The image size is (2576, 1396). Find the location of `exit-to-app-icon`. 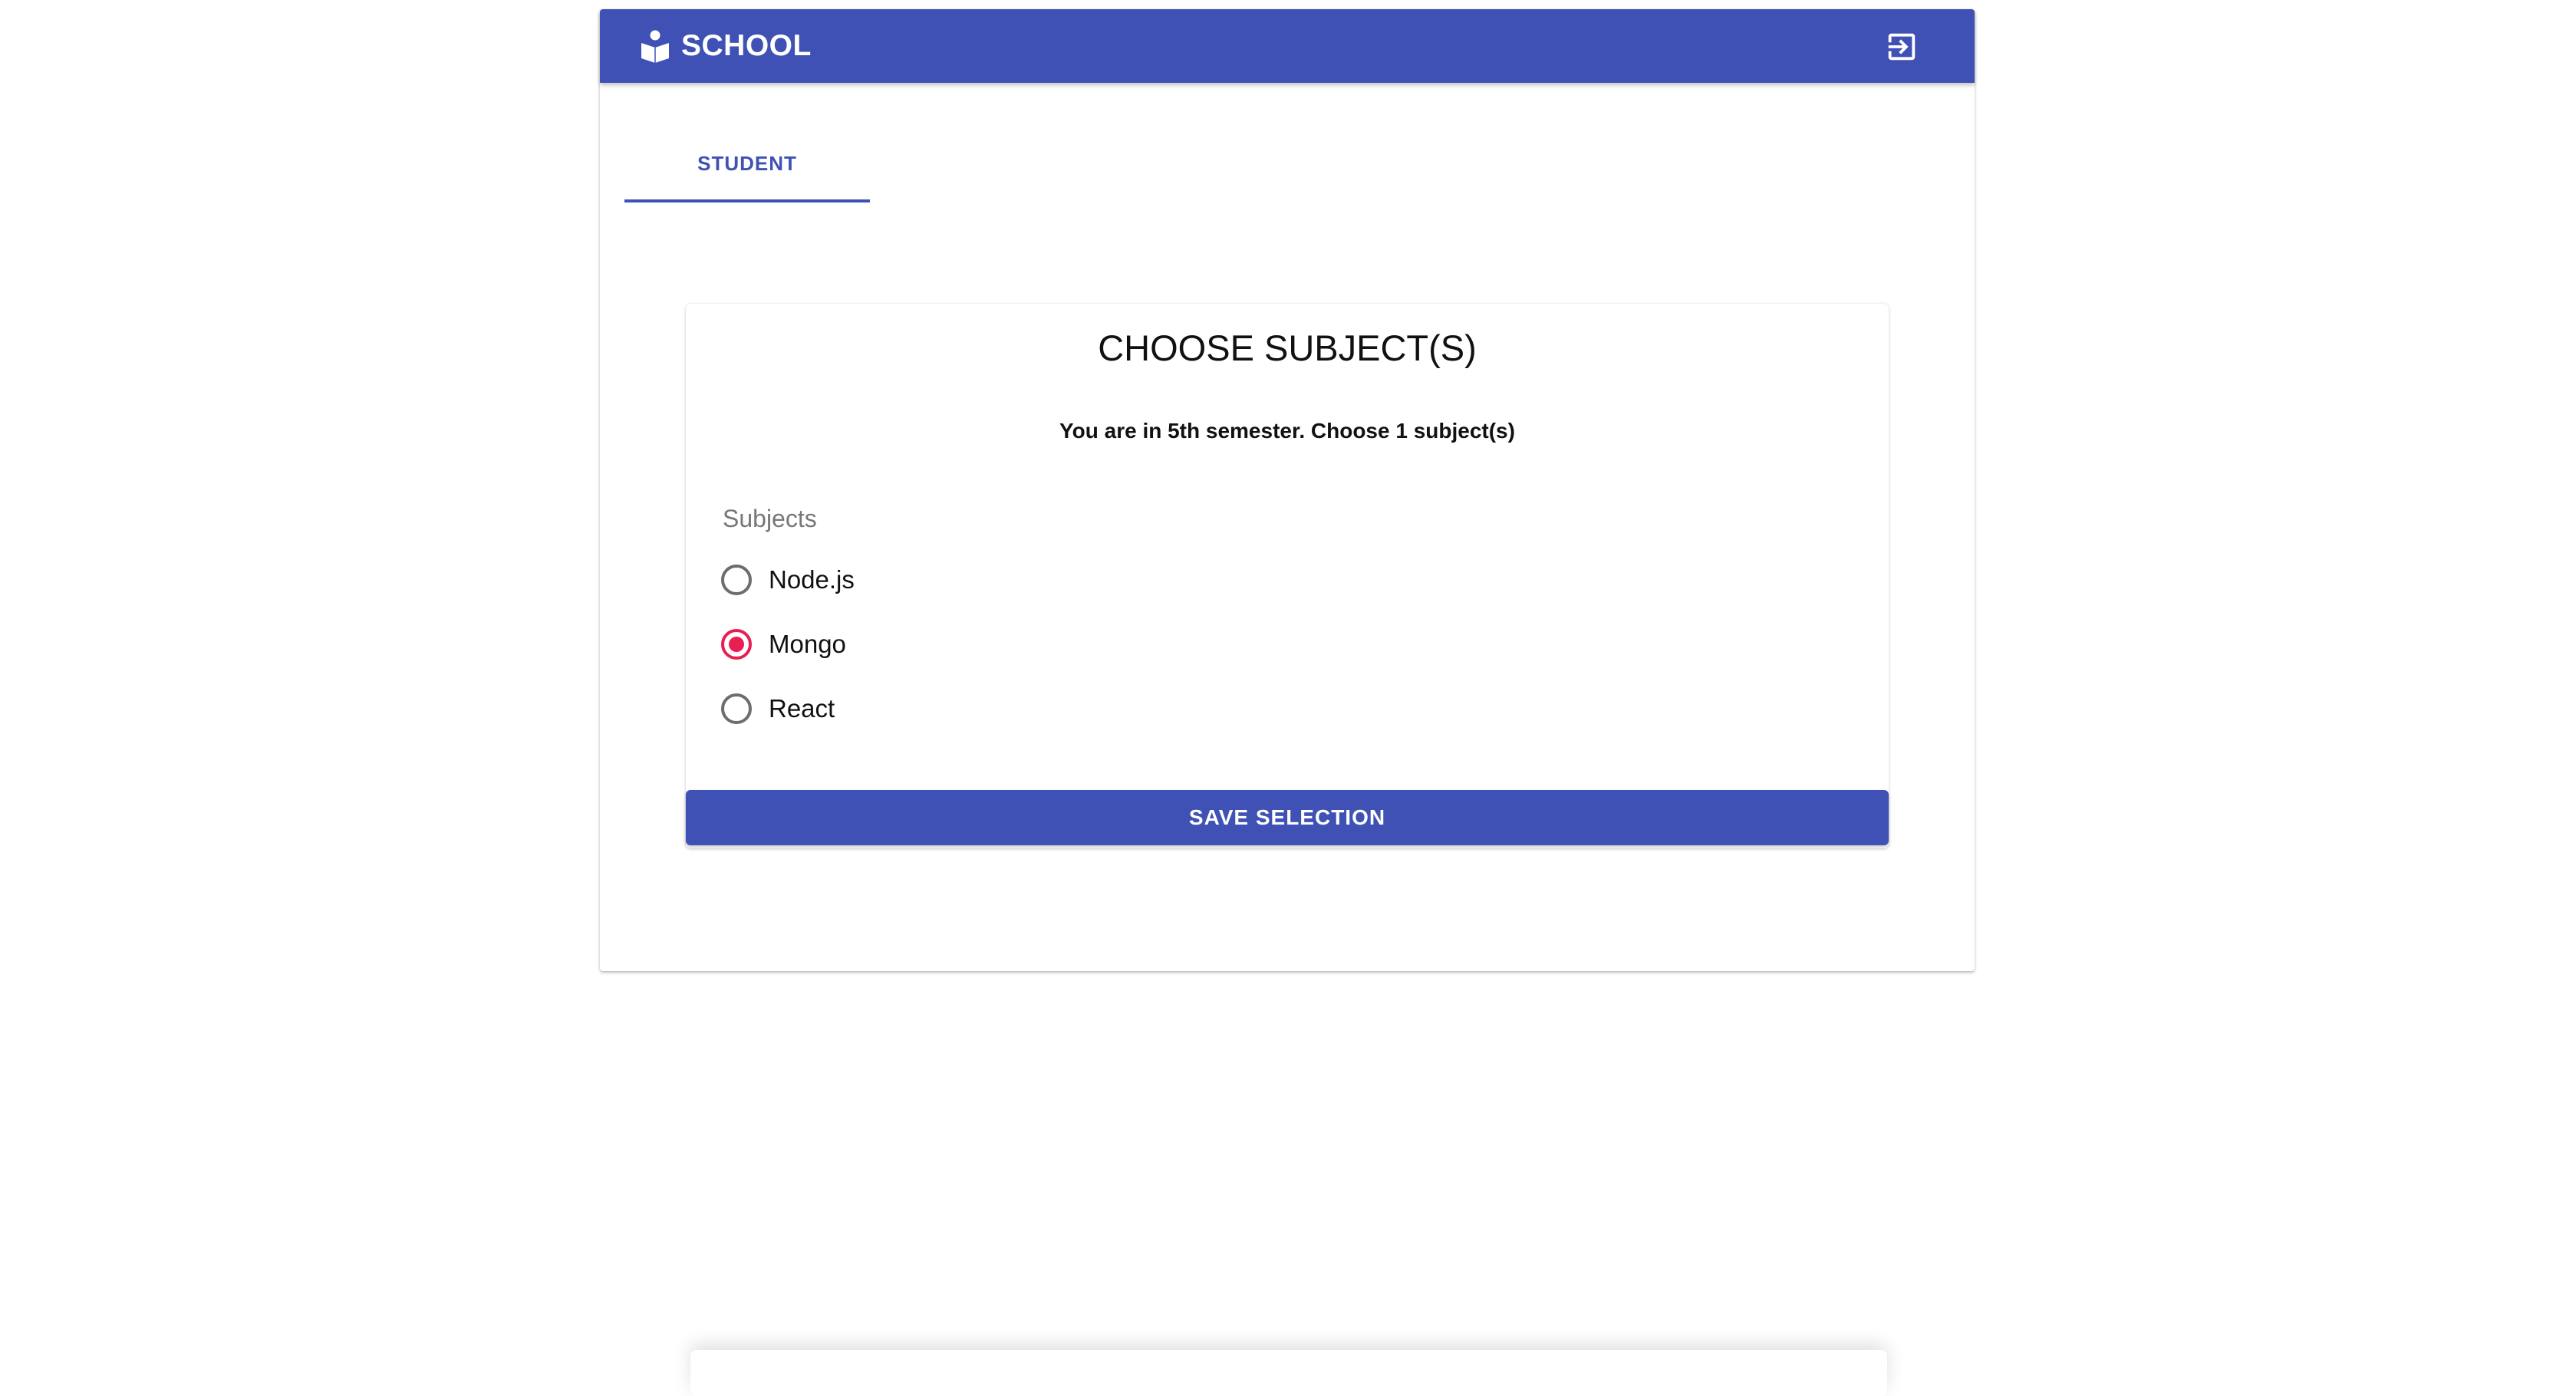

exit-to-app-icon is located at coordinates (1901, 46).